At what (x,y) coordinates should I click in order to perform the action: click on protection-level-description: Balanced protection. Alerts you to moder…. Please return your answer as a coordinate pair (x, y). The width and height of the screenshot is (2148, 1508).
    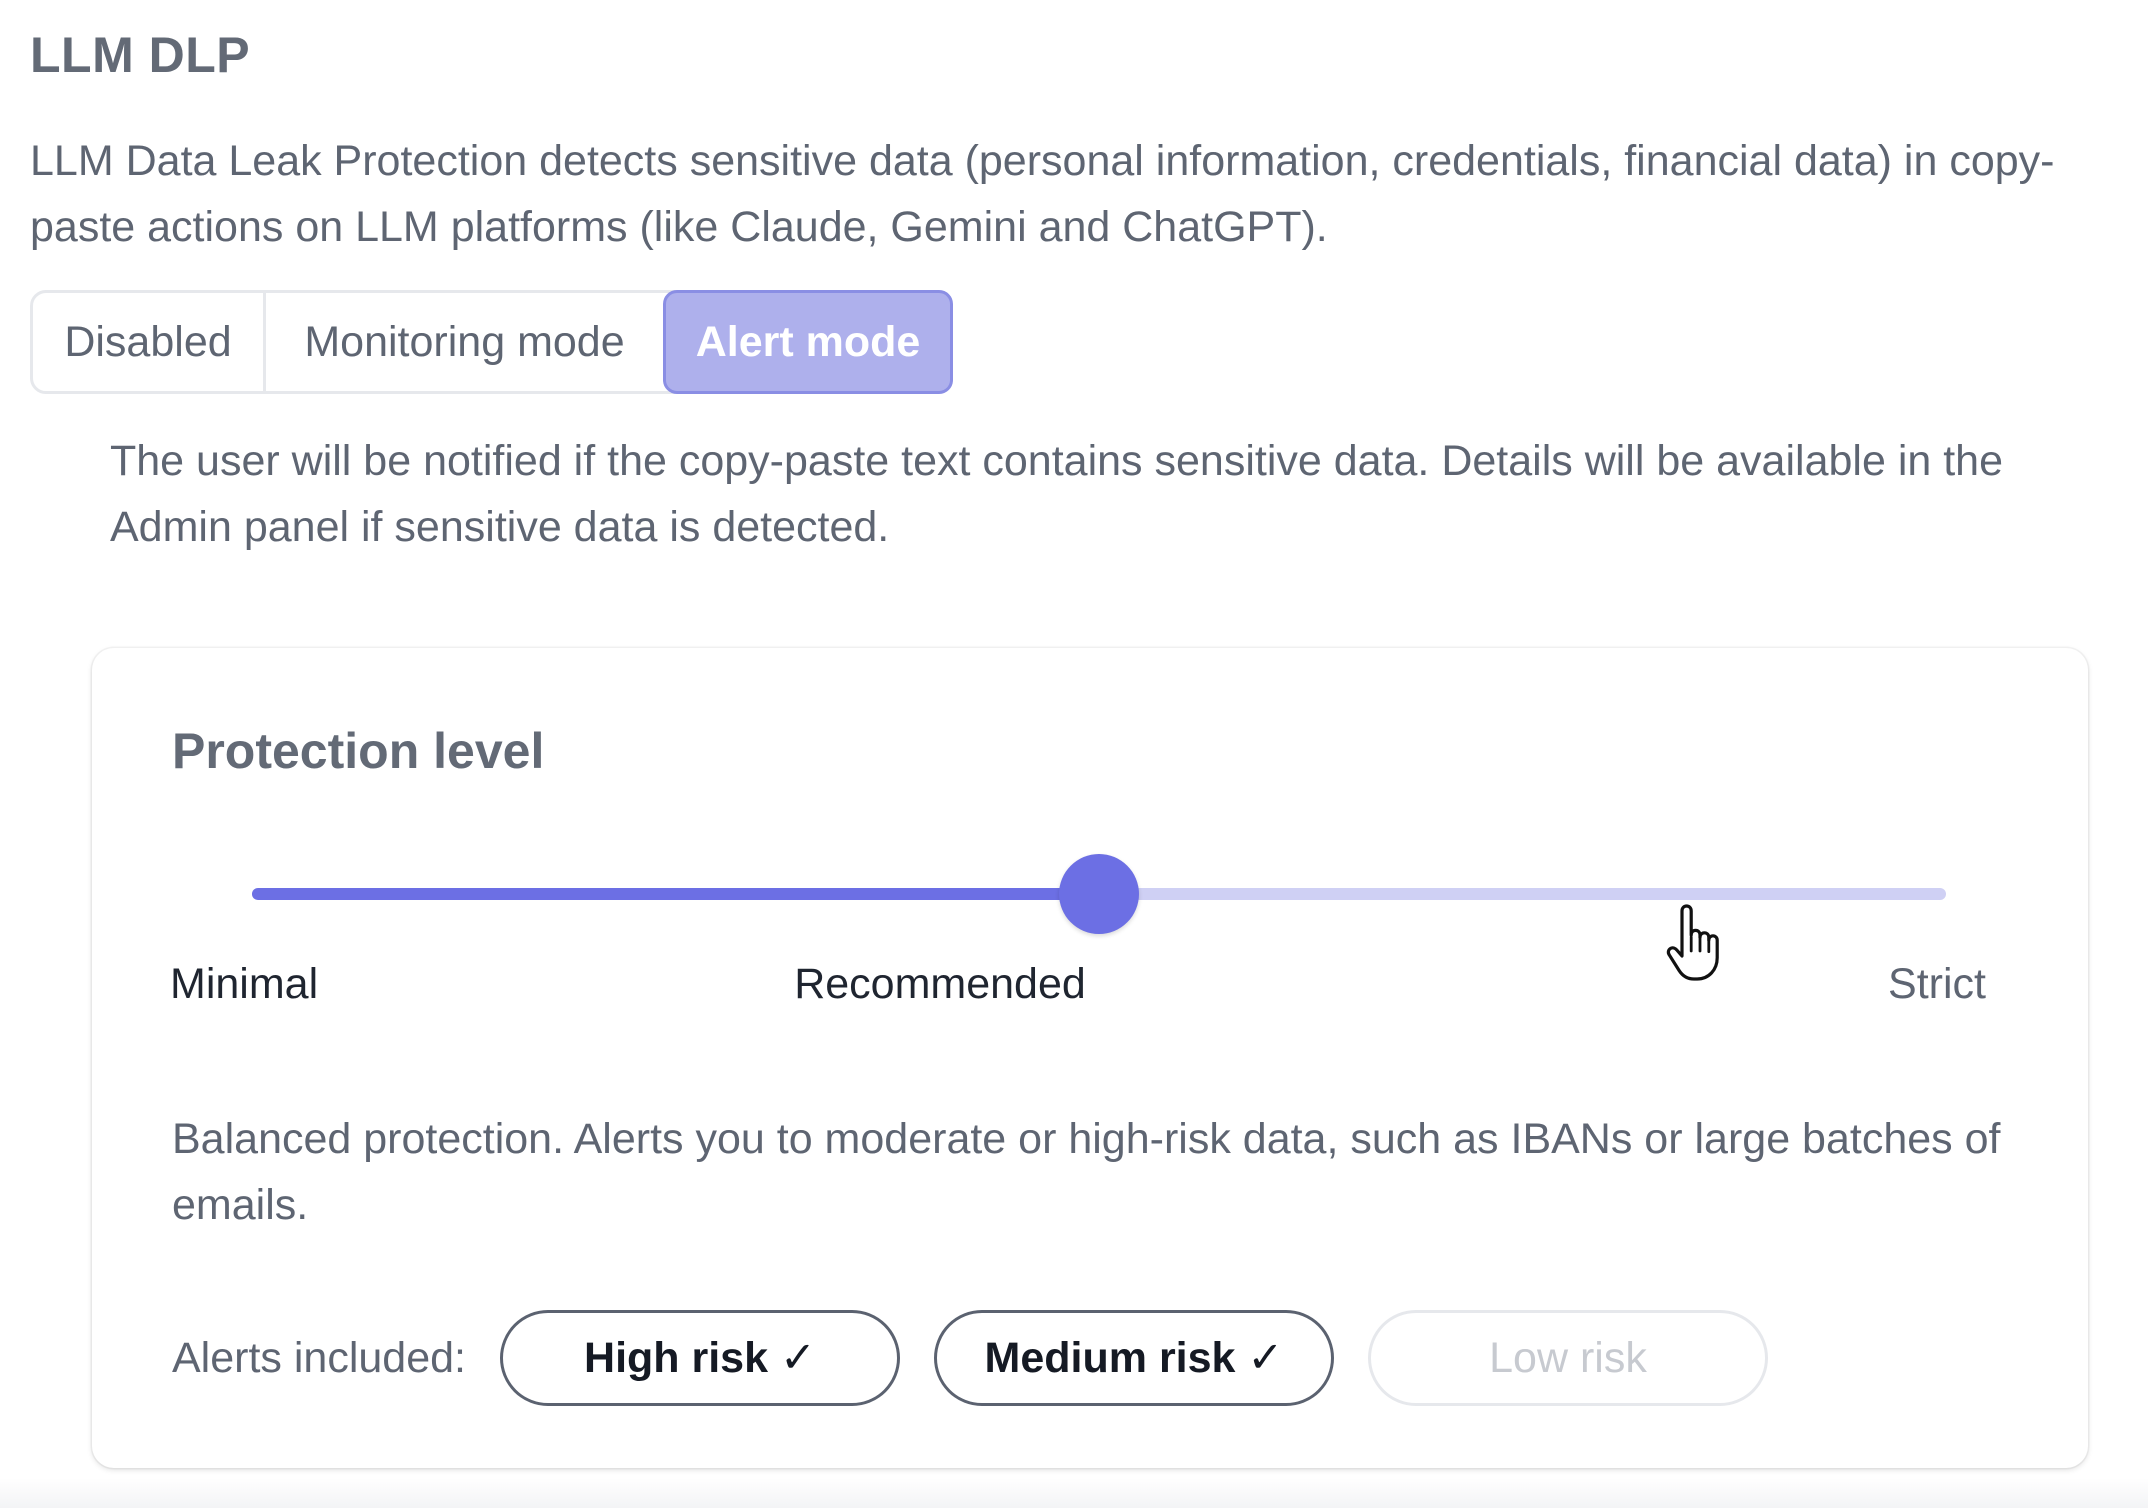
    Looking at the image, I should click on (1086, 1172).